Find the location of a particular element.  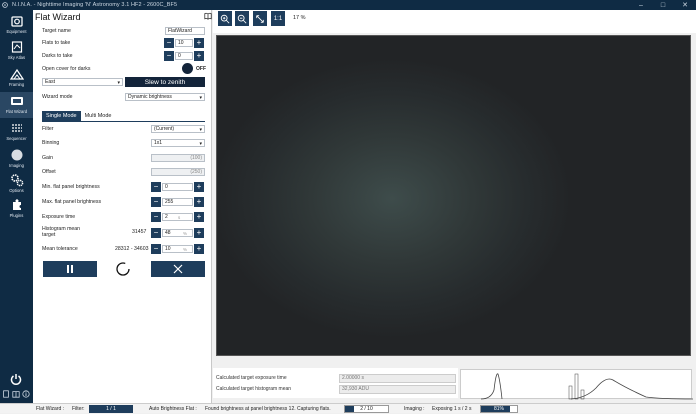

close-window-button: ✕ is located at coordinates (685, 5).